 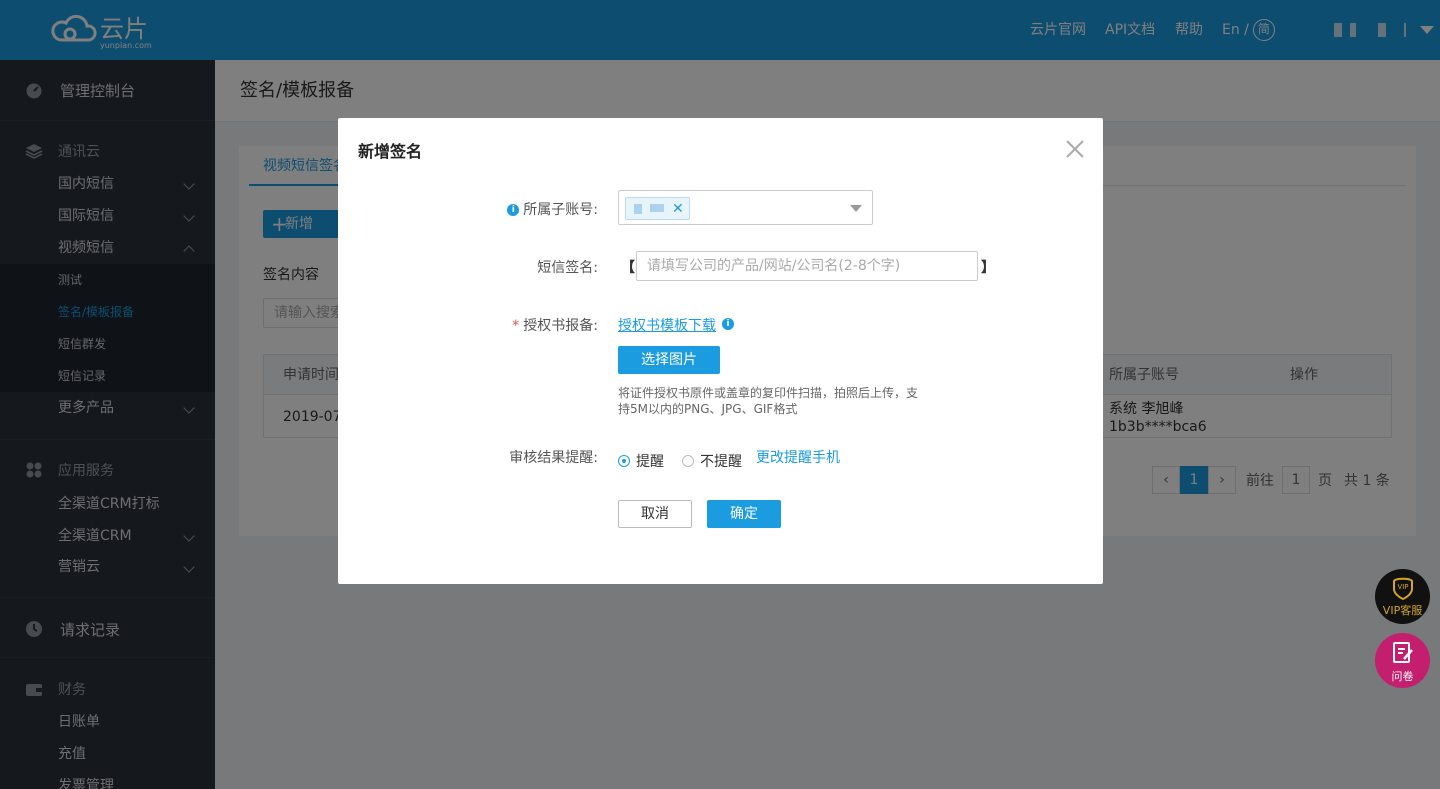 I want to click on survey-edit-icon, so click(x=1403, y=652).